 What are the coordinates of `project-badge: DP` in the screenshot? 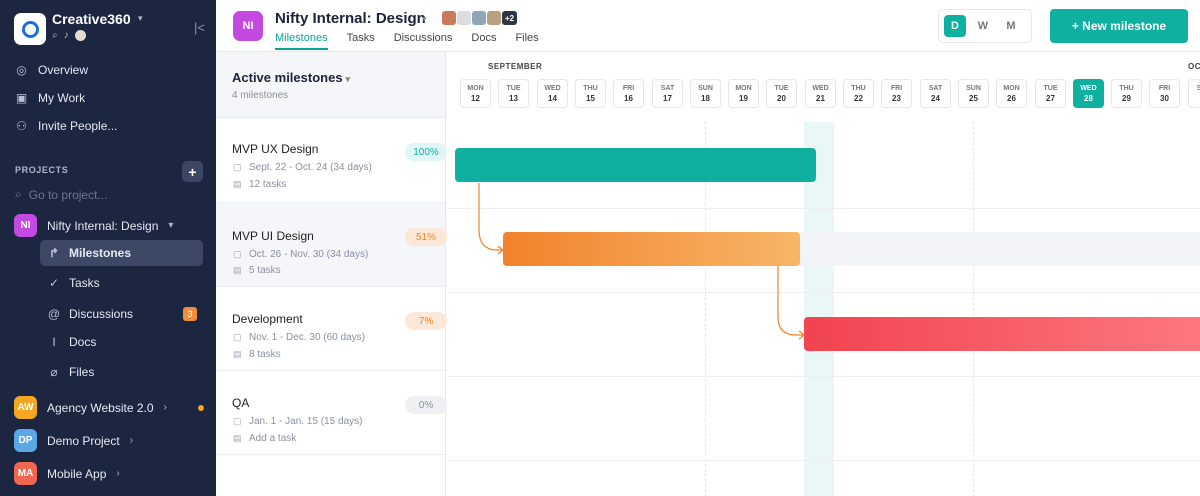 It's located at (25, 440).